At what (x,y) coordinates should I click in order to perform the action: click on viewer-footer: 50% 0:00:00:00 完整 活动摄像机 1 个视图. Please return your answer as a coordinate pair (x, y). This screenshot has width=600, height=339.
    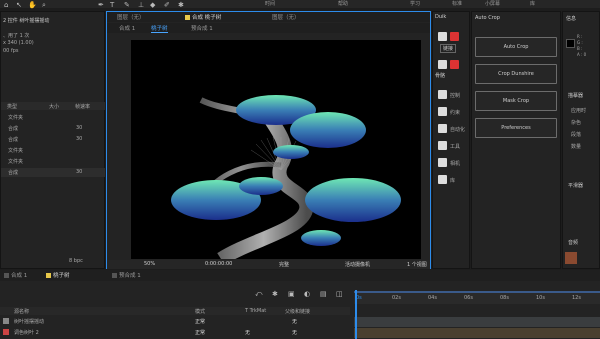
    Looking at the image, I should click on (268, 264).